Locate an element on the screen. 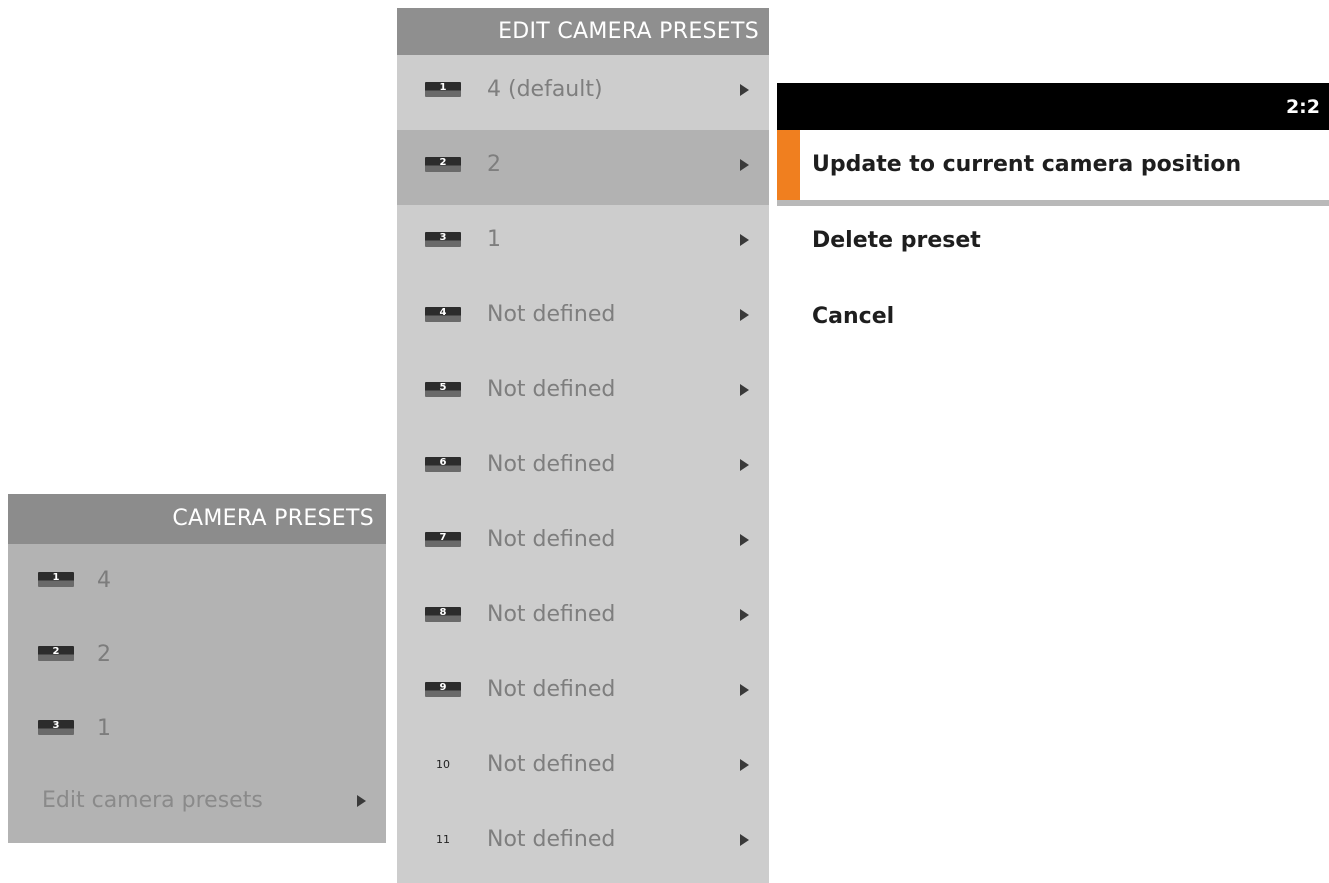 The height and width of the screenshot is (883, 1329). edit-preset-item-5: 5 Not defined is located at coordinates (583, 392).